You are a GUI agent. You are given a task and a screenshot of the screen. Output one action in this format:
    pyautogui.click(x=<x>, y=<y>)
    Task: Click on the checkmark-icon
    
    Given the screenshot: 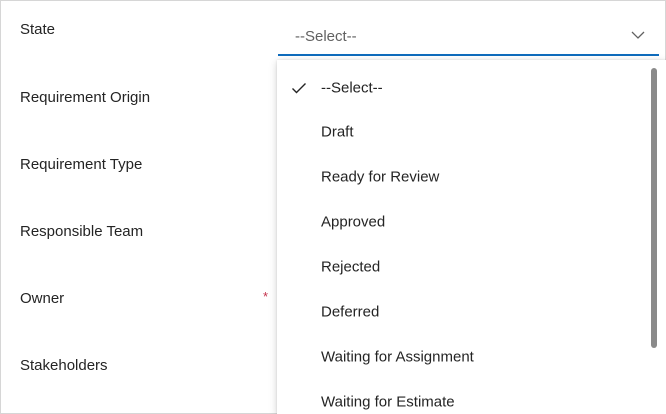 What is the action you would take?
    pyautogui.click(x=299, y=88)
    